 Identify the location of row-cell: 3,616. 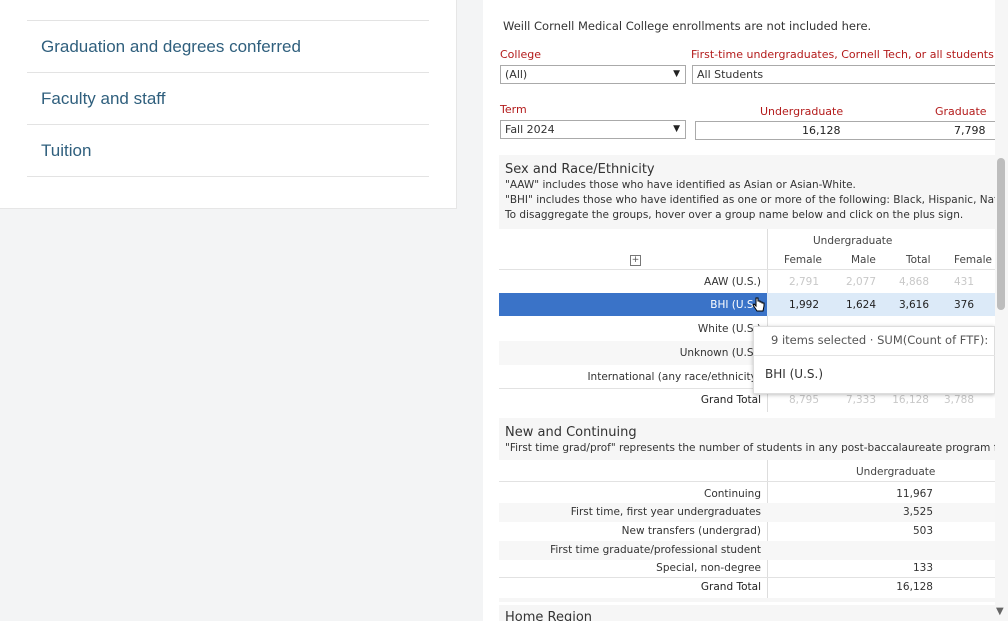
(913, 305).